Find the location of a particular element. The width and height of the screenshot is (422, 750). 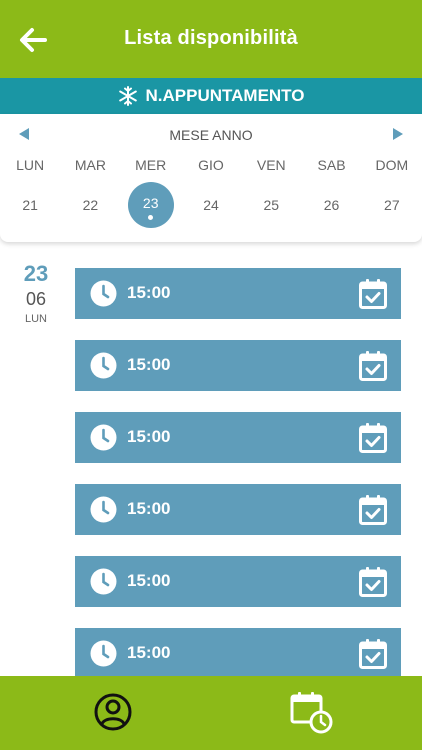

date-cell: 27 is located at coordinates (392, 205).